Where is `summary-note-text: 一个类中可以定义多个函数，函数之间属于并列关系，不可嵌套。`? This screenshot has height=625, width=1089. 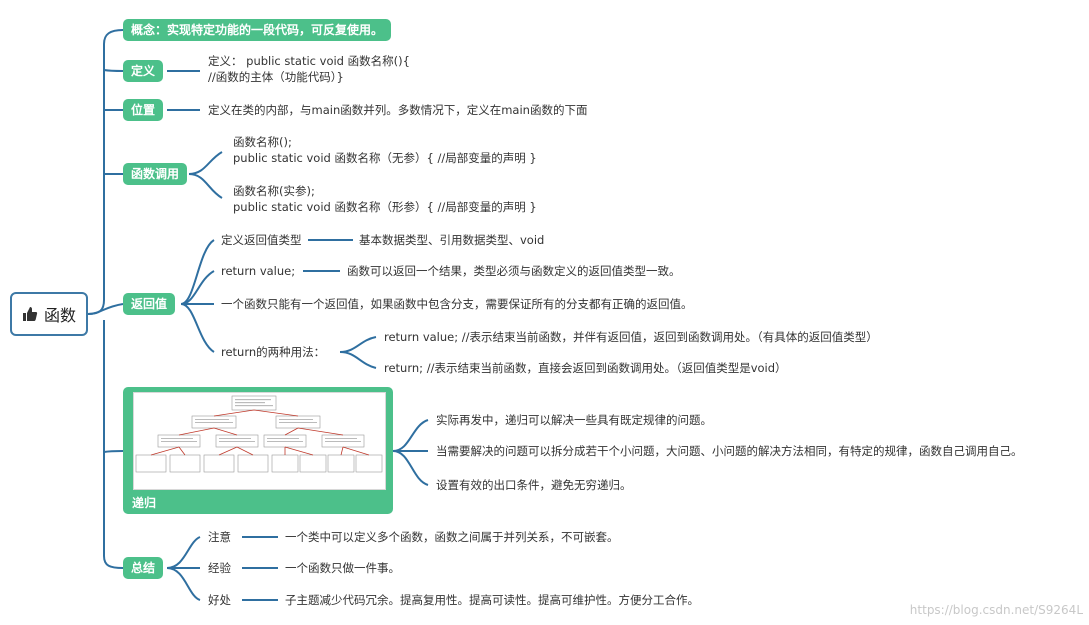 summary-note-text: 一个类中可以定义多个函数，函数之间属于并列关系，不可嵌套。 is located at coordinates (452, 537).